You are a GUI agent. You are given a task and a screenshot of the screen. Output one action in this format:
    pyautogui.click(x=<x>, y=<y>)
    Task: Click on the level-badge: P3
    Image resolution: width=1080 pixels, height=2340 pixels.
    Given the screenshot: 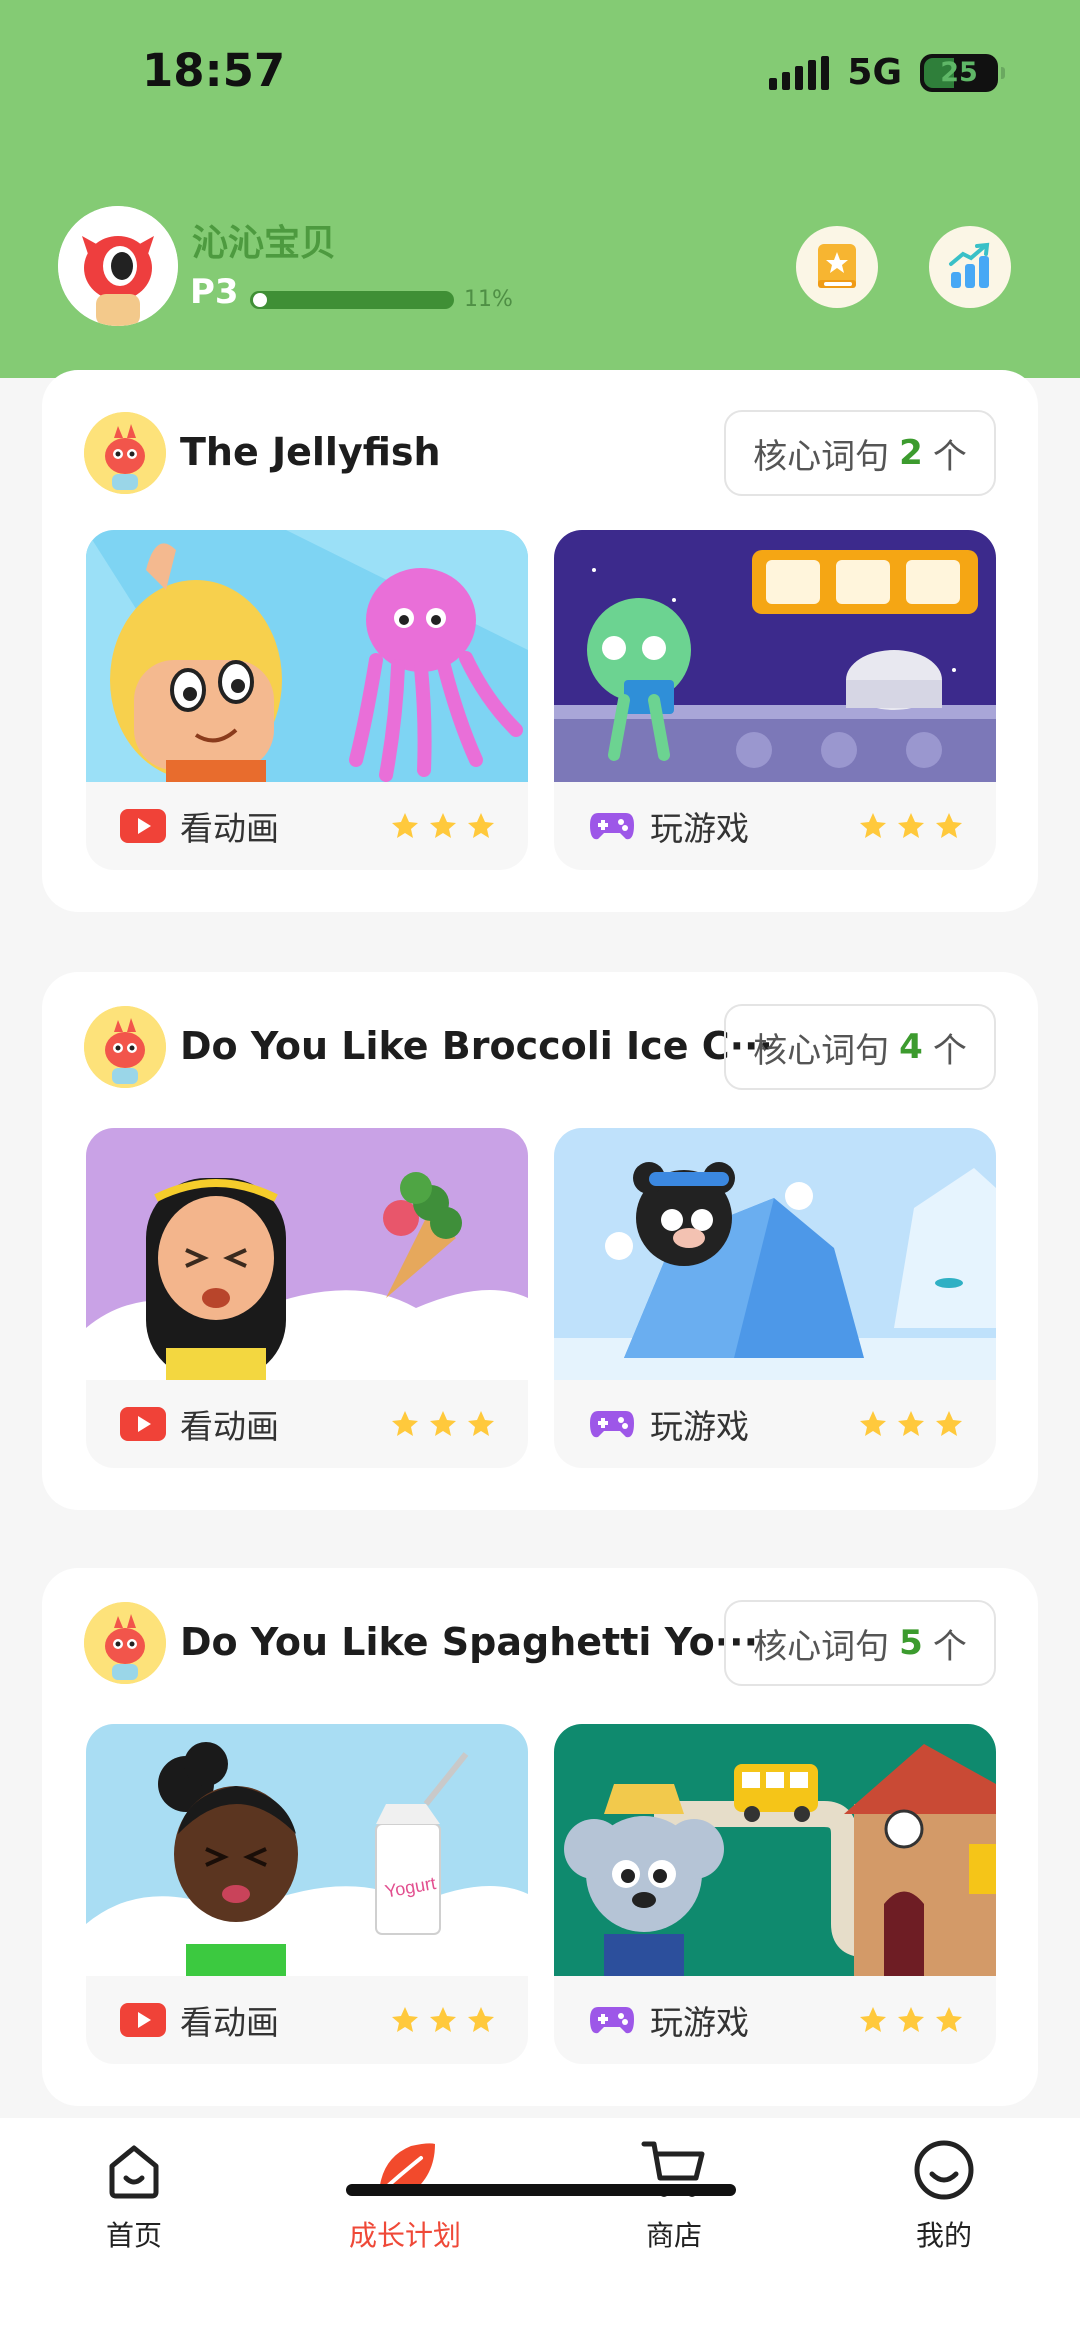 What is the action you would take?
    pyautogui.click(x=214, y=292)
    